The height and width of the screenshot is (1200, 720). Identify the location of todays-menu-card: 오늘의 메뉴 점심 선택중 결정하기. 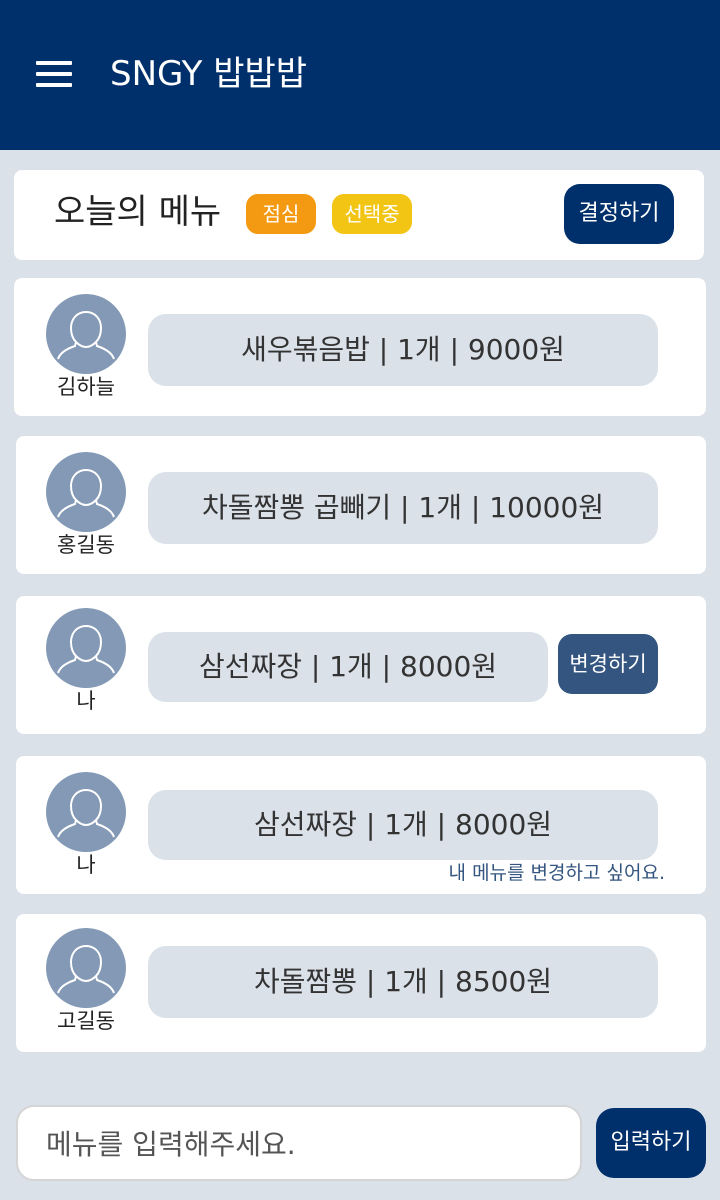
(359, 215).